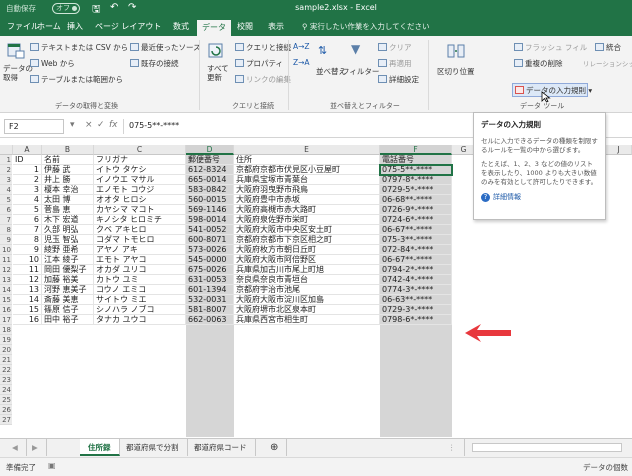 The height and width of the screenshot is (476, 632). I want to click on table-cell: オオタ ヒロシ, so click(140, 200).